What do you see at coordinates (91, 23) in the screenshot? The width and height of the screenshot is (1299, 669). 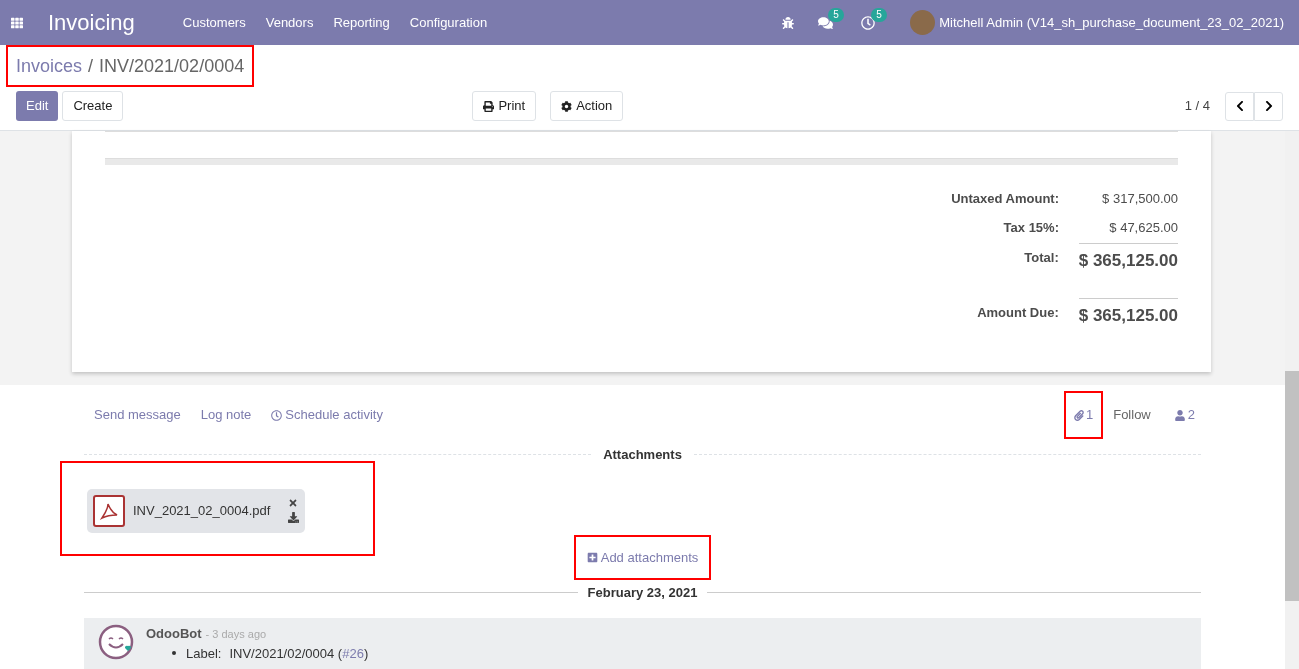 I see `app-title: Invoicing` at bounding box center [91, 23].